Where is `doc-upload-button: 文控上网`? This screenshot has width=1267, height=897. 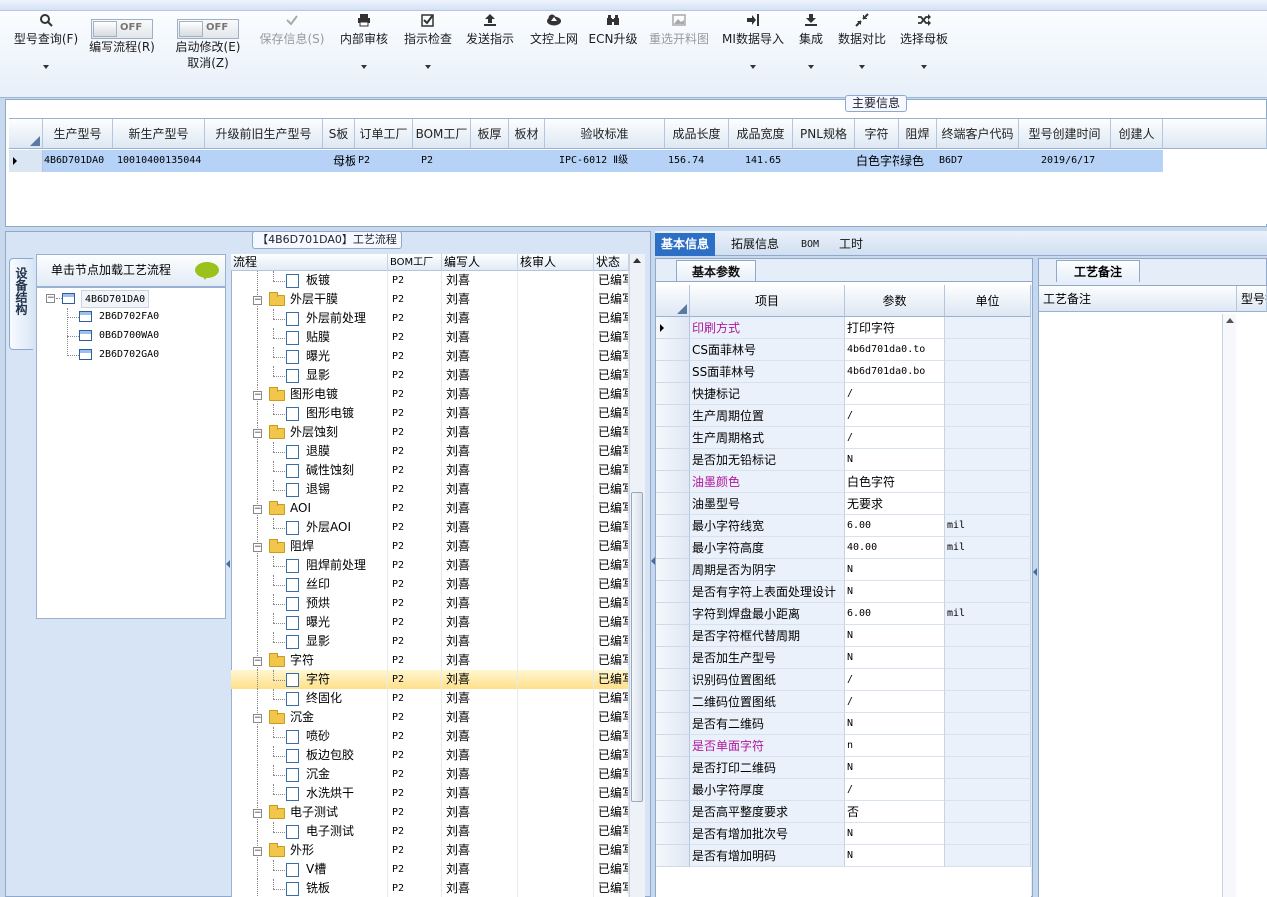
doc-upload-button: 文控上网 is located at coordinates (554, 29).